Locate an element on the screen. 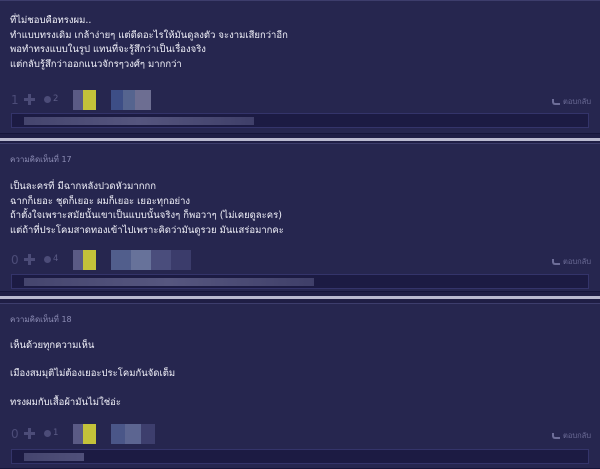  comment-line: แต่กลับรู้สึกว่าออกแนวจักรๆวงศ์ๆ มากกว่า is located at coordinates (96, 64).